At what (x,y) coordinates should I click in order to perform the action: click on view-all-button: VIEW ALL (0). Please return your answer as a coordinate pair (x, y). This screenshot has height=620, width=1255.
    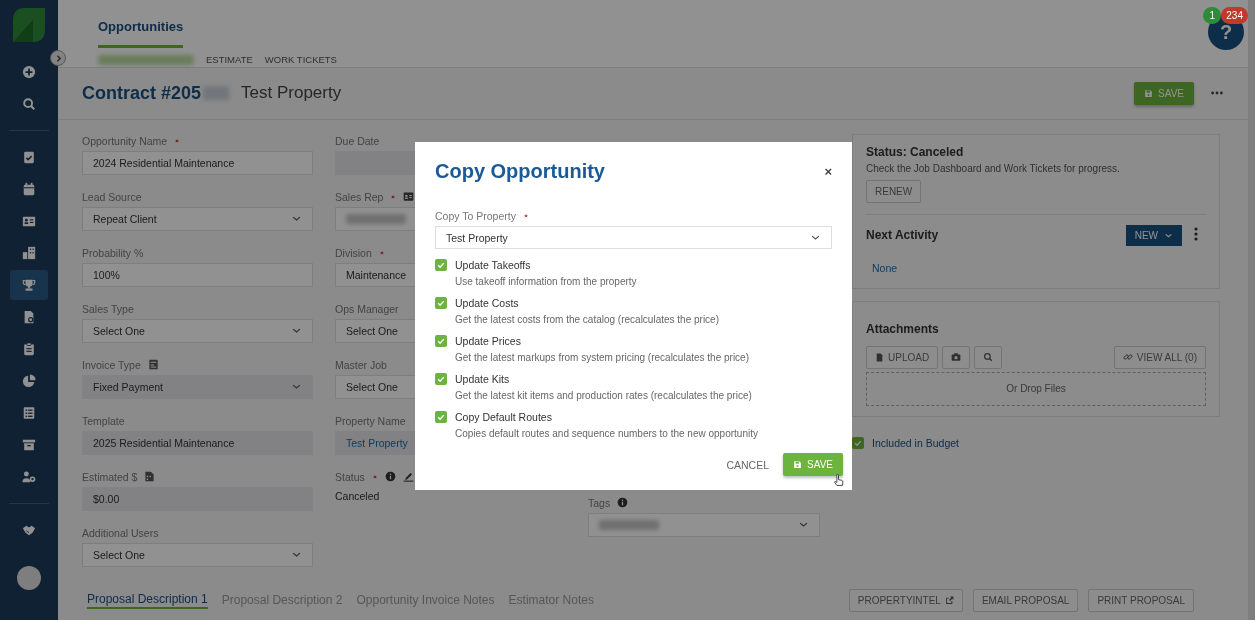
    Looking at the image, I should click on (1159, 357).